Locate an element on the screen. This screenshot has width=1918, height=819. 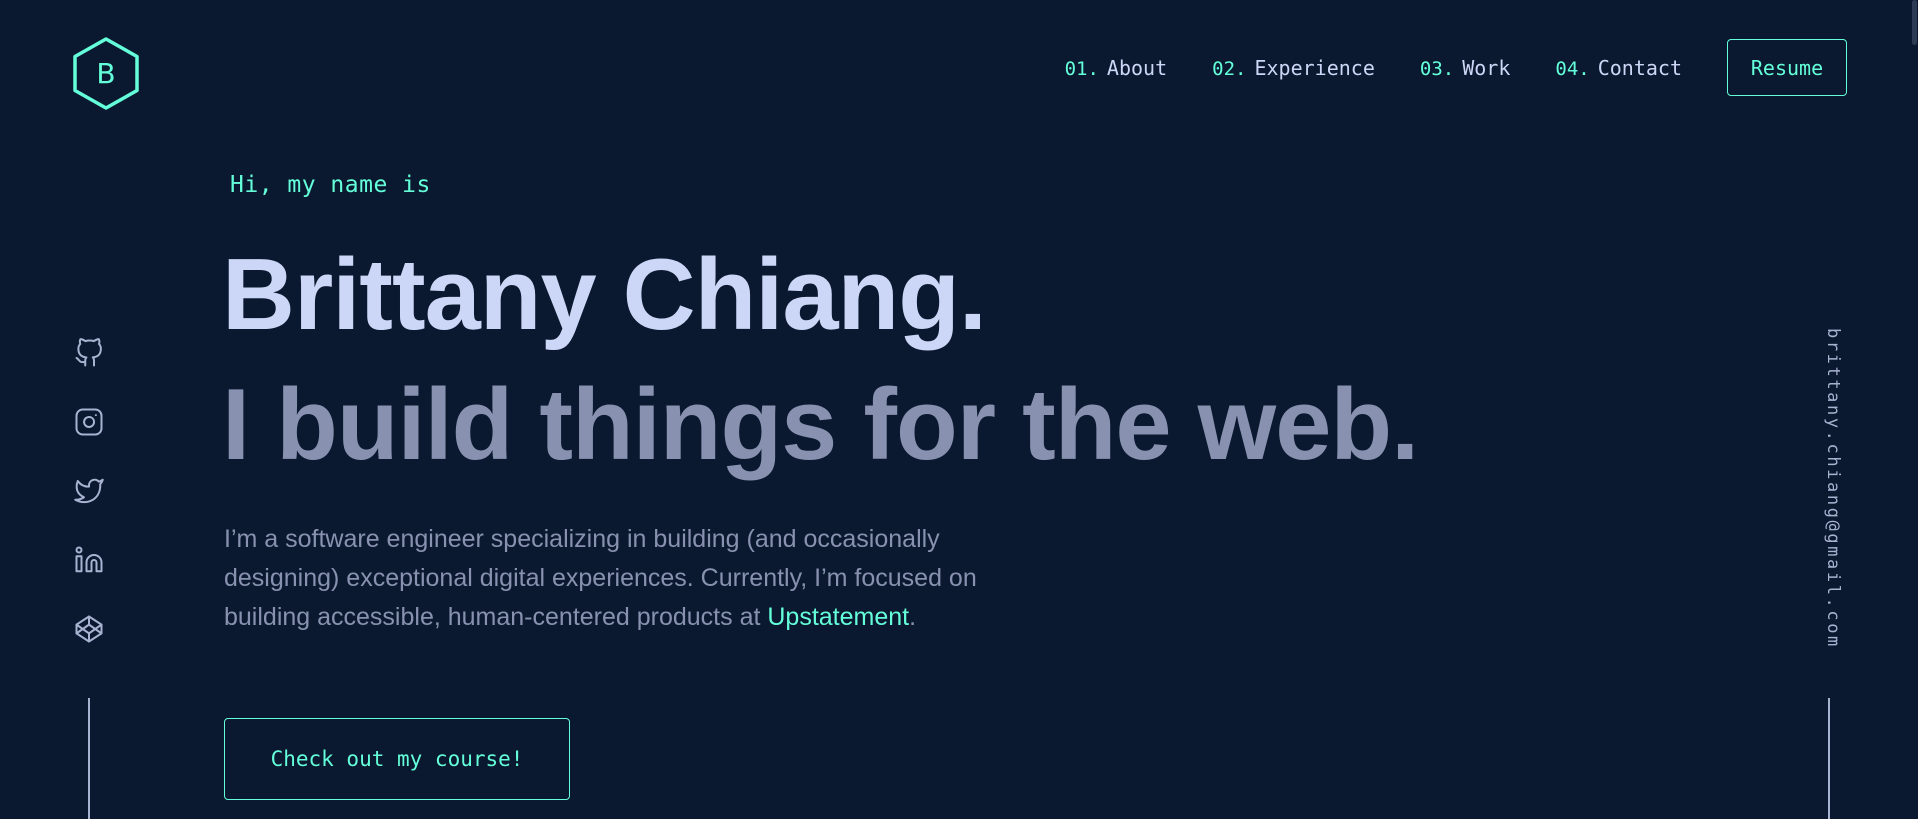
instagram-link is located at coordinates (89, 422).